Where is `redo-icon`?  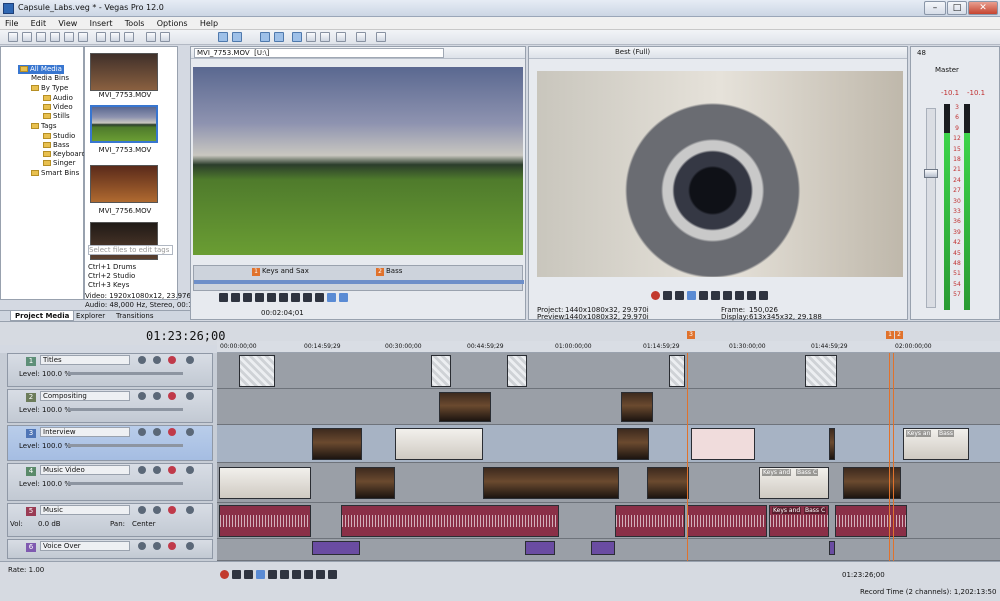 redo-icon is located at coordinates (165, 37).